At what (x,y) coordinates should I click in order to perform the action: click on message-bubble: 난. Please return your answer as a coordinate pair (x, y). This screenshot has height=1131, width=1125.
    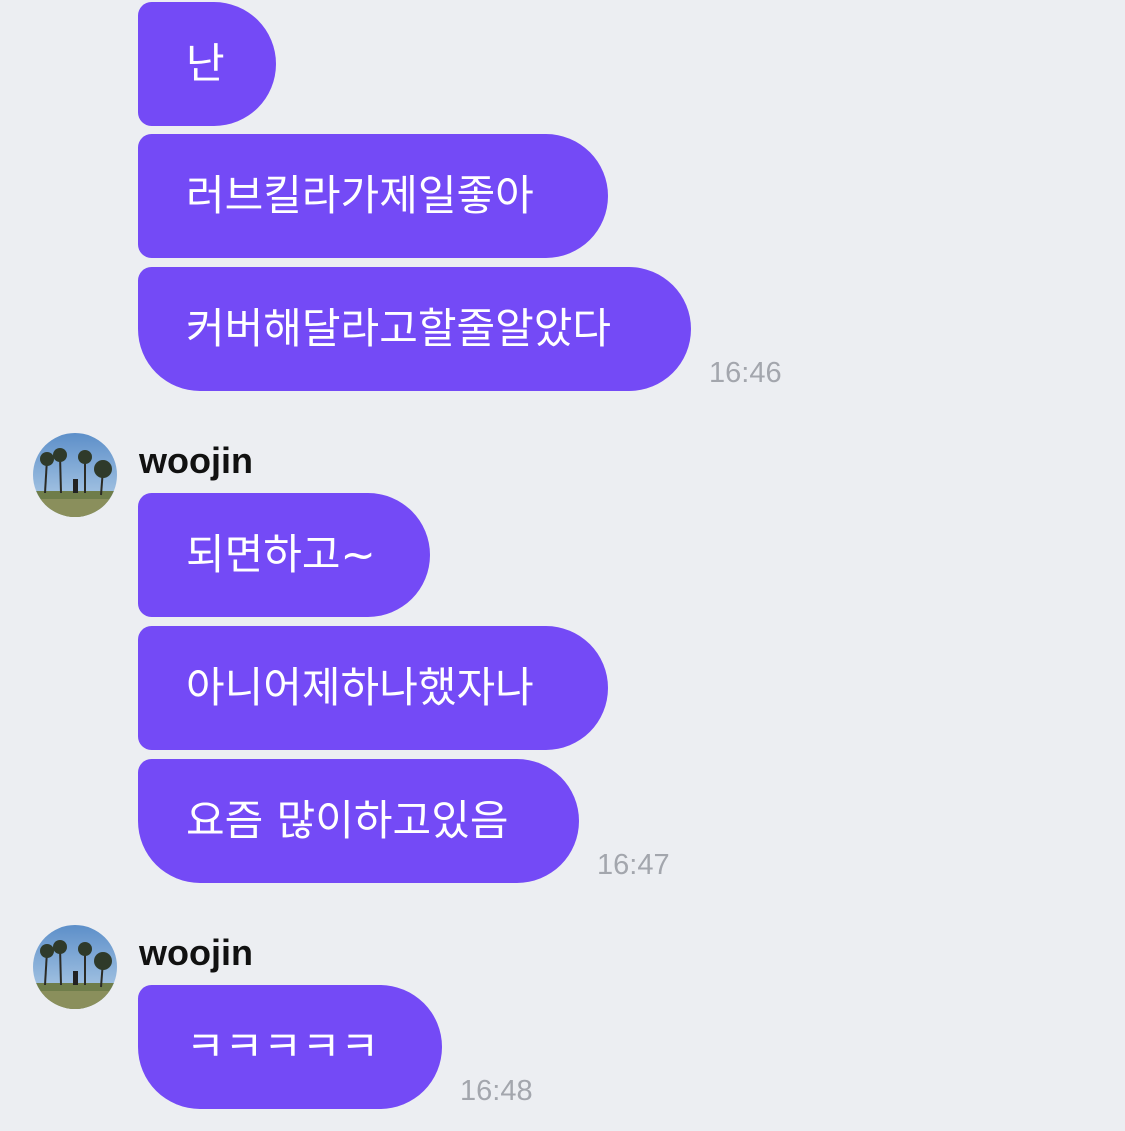
    Looking at the image, I should click on (207, 64).